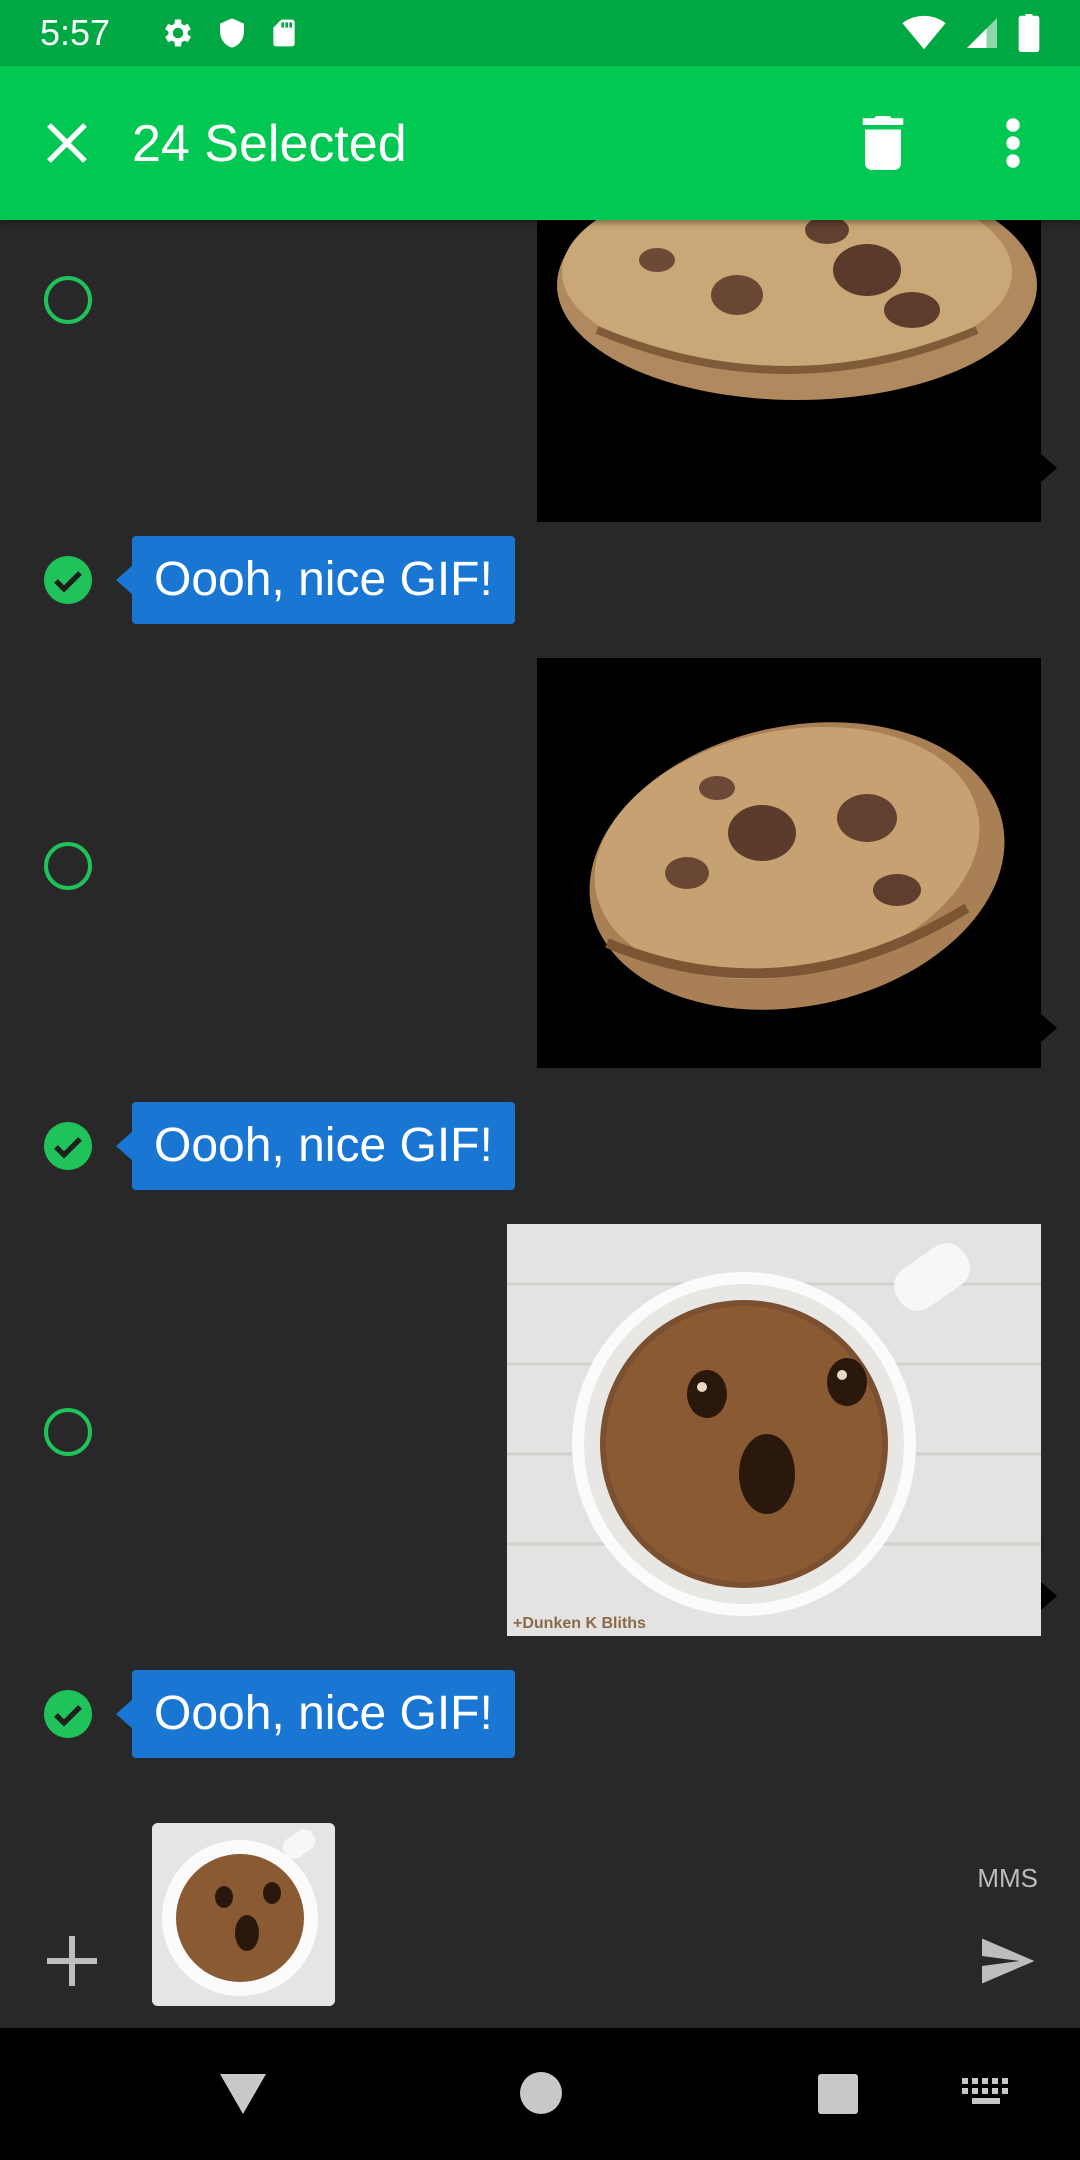 Image resolution: width=1080 pixels, height=2160 pixels. What do you see at coordinates (838, 2094) in the screenshot?
I see `recents-icon` at bounding box center [838, 2094].